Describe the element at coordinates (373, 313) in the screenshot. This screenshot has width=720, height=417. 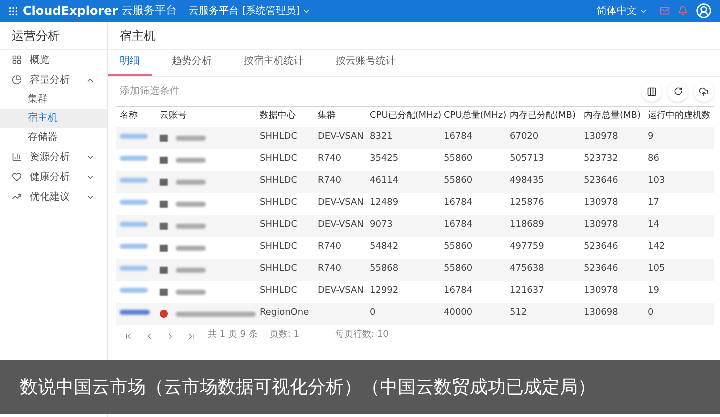
I see `table-cell-text: 0` at that location.